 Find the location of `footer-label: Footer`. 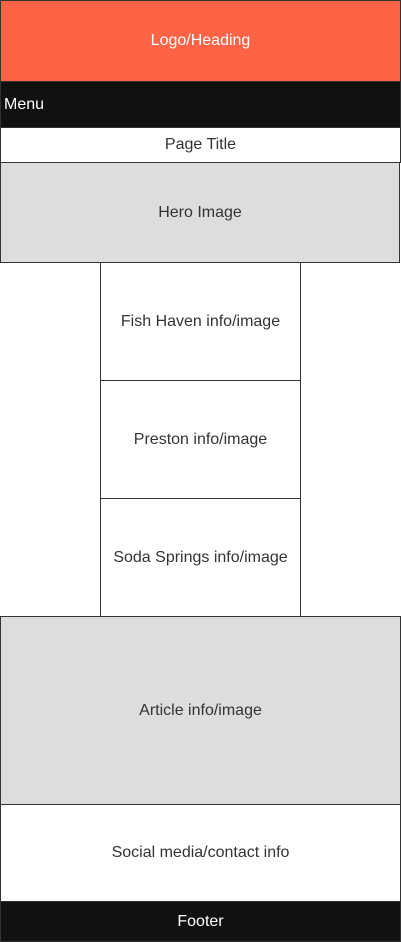

footer-label: Footer is located at coordinates (200, 921).